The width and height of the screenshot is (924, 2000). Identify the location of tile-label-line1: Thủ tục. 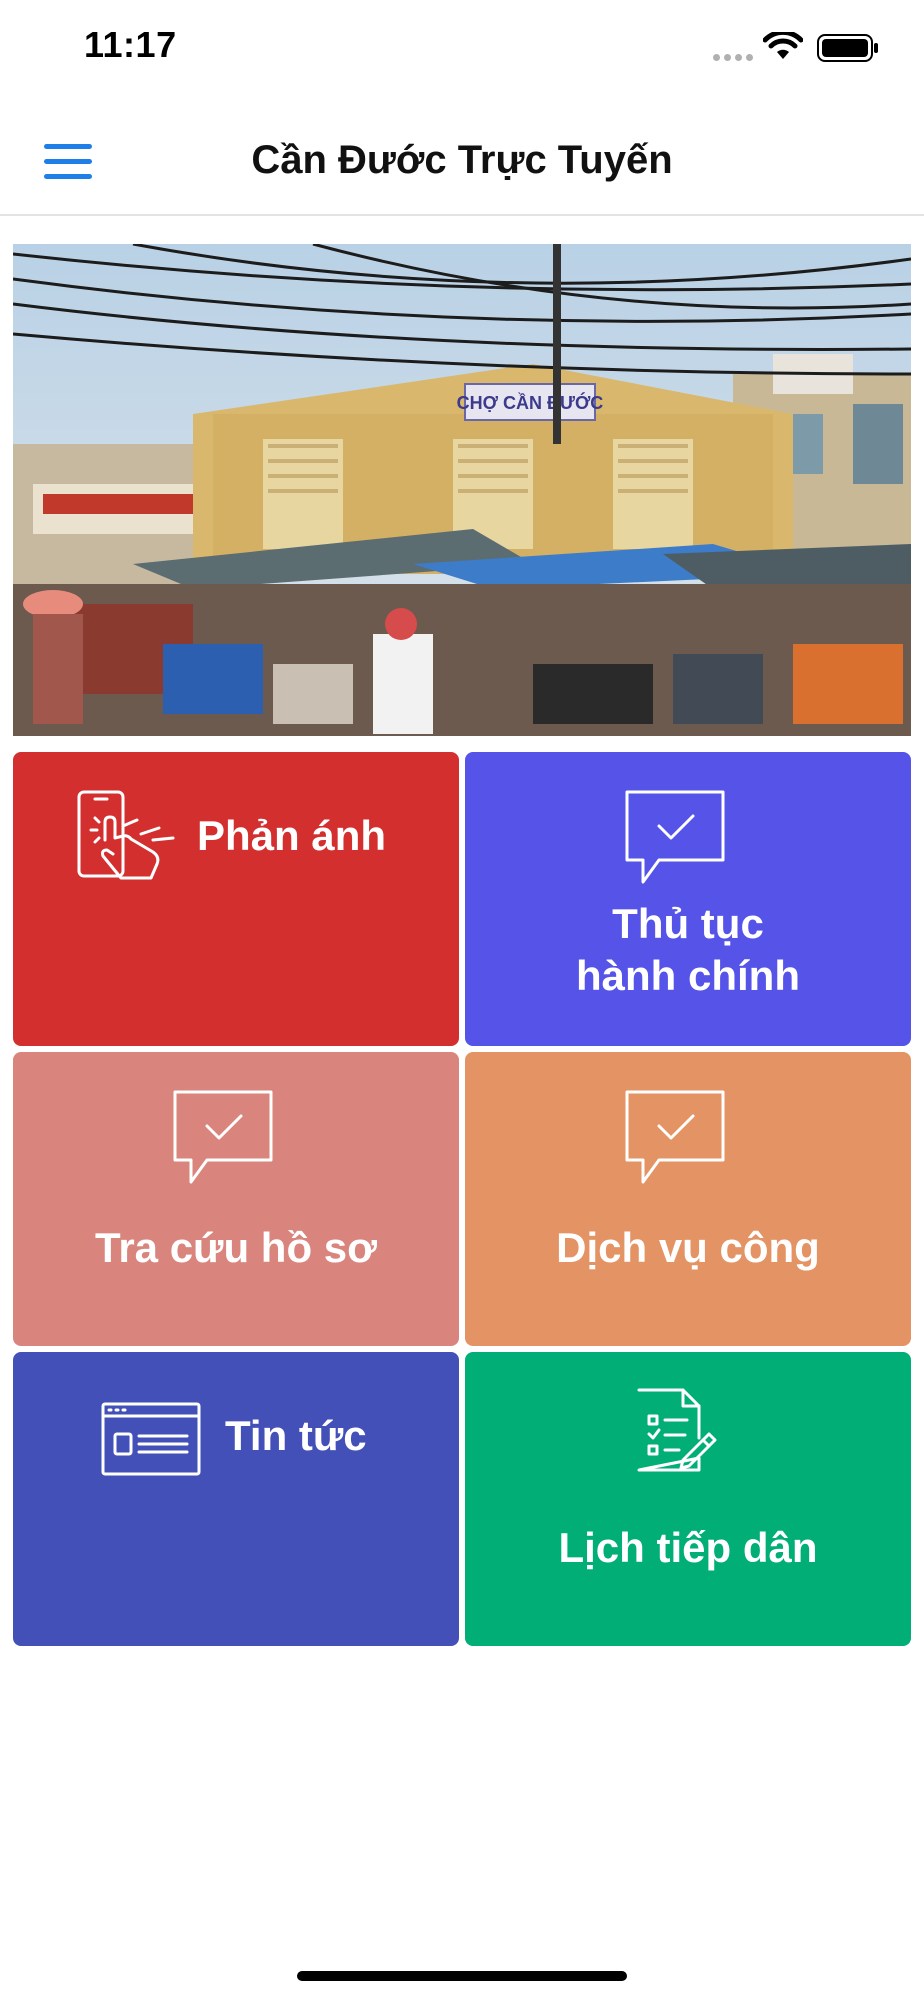
(688, 923).